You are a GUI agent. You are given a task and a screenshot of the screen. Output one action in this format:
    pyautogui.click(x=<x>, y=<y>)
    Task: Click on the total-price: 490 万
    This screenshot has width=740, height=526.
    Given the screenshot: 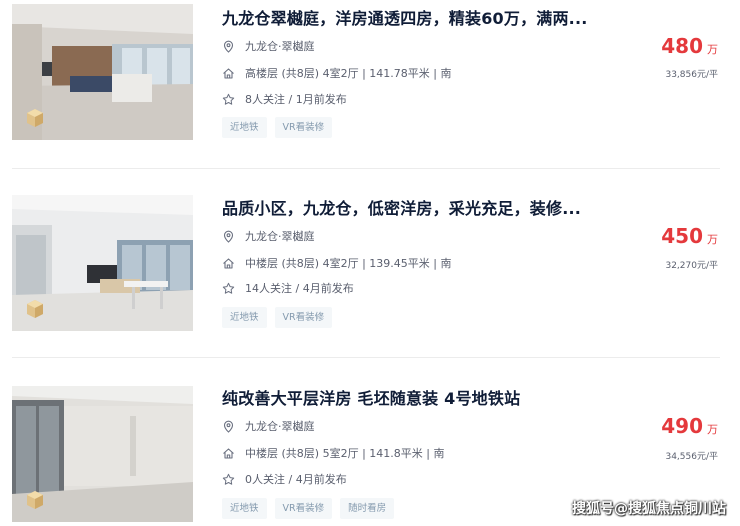 What is the action you would take?
    pyautogui.click(x=689, y=426)
    